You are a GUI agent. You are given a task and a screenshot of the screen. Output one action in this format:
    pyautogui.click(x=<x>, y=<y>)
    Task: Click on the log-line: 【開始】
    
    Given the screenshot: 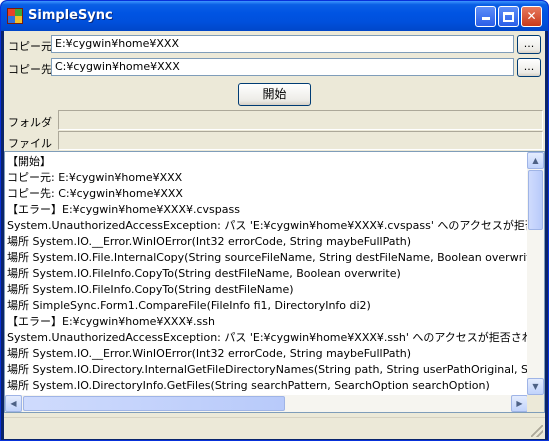 What is the action you would take?
    pyautogui.click(x=29, y=161)
    